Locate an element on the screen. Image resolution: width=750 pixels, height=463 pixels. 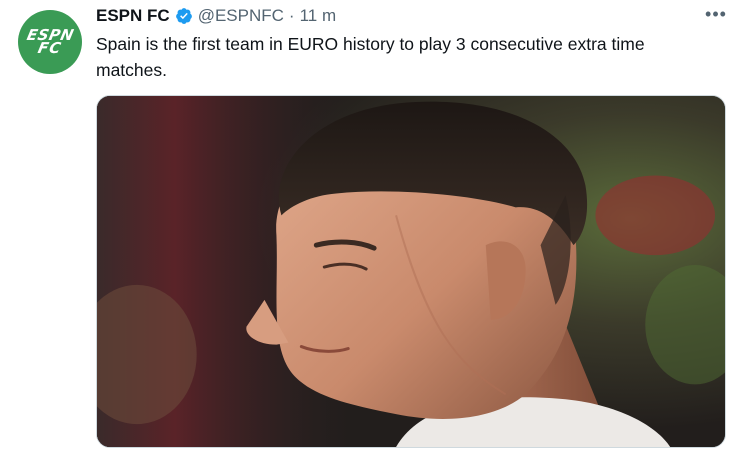
verified-badge-icon is located at coordinates (184, 16).